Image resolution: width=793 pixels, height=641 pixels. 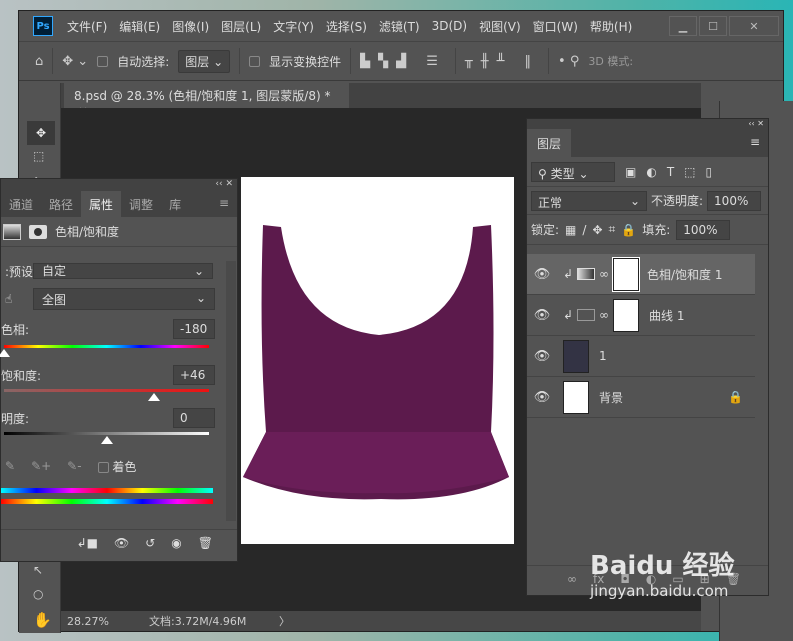 What do you see at coordinates (75, 61) in the screenshot?
I see `move-tool-icon: ✥ ⌄` at bounding box center [75, 61].